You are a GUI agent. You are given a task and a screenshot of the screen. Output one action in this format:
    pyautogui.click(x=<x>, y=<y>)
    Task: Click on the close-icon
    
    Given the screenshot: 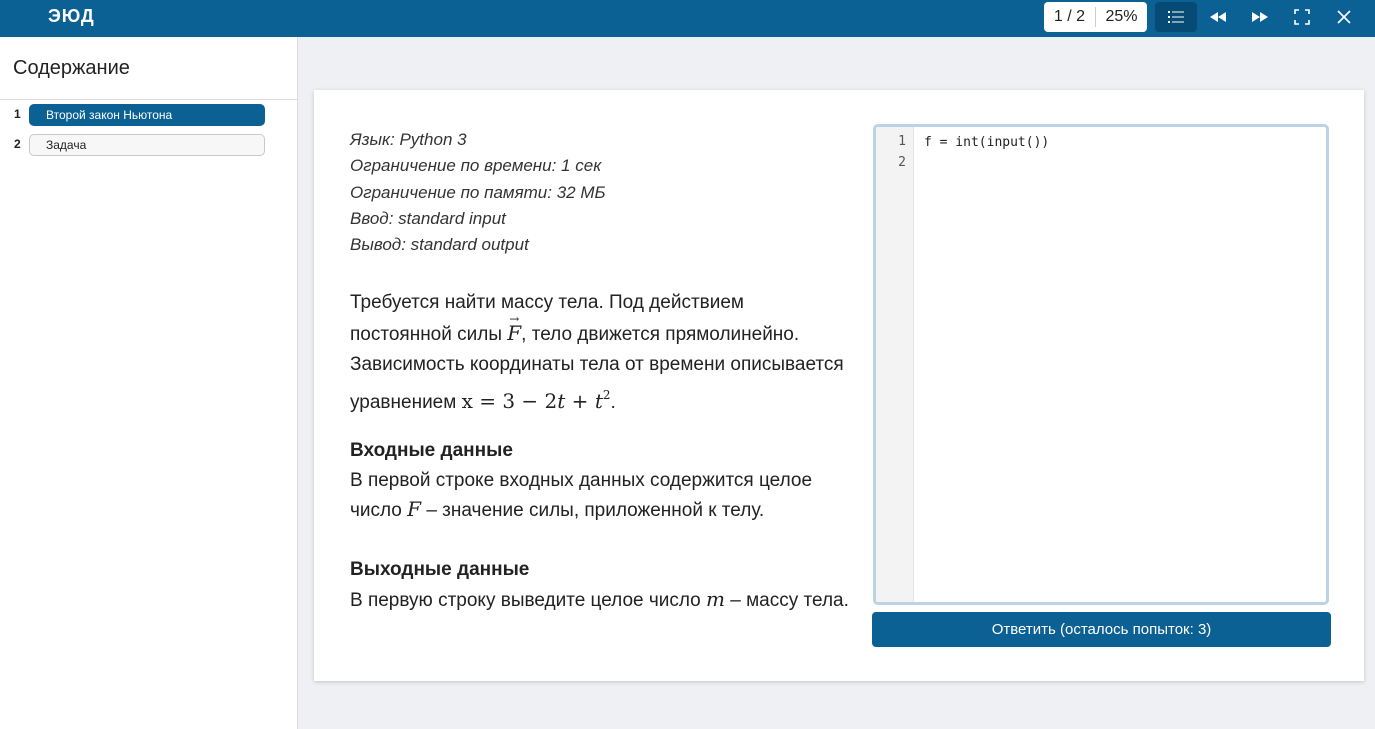 What is the action you would take?
    pyautogui.click(x=1344, y=17)
    